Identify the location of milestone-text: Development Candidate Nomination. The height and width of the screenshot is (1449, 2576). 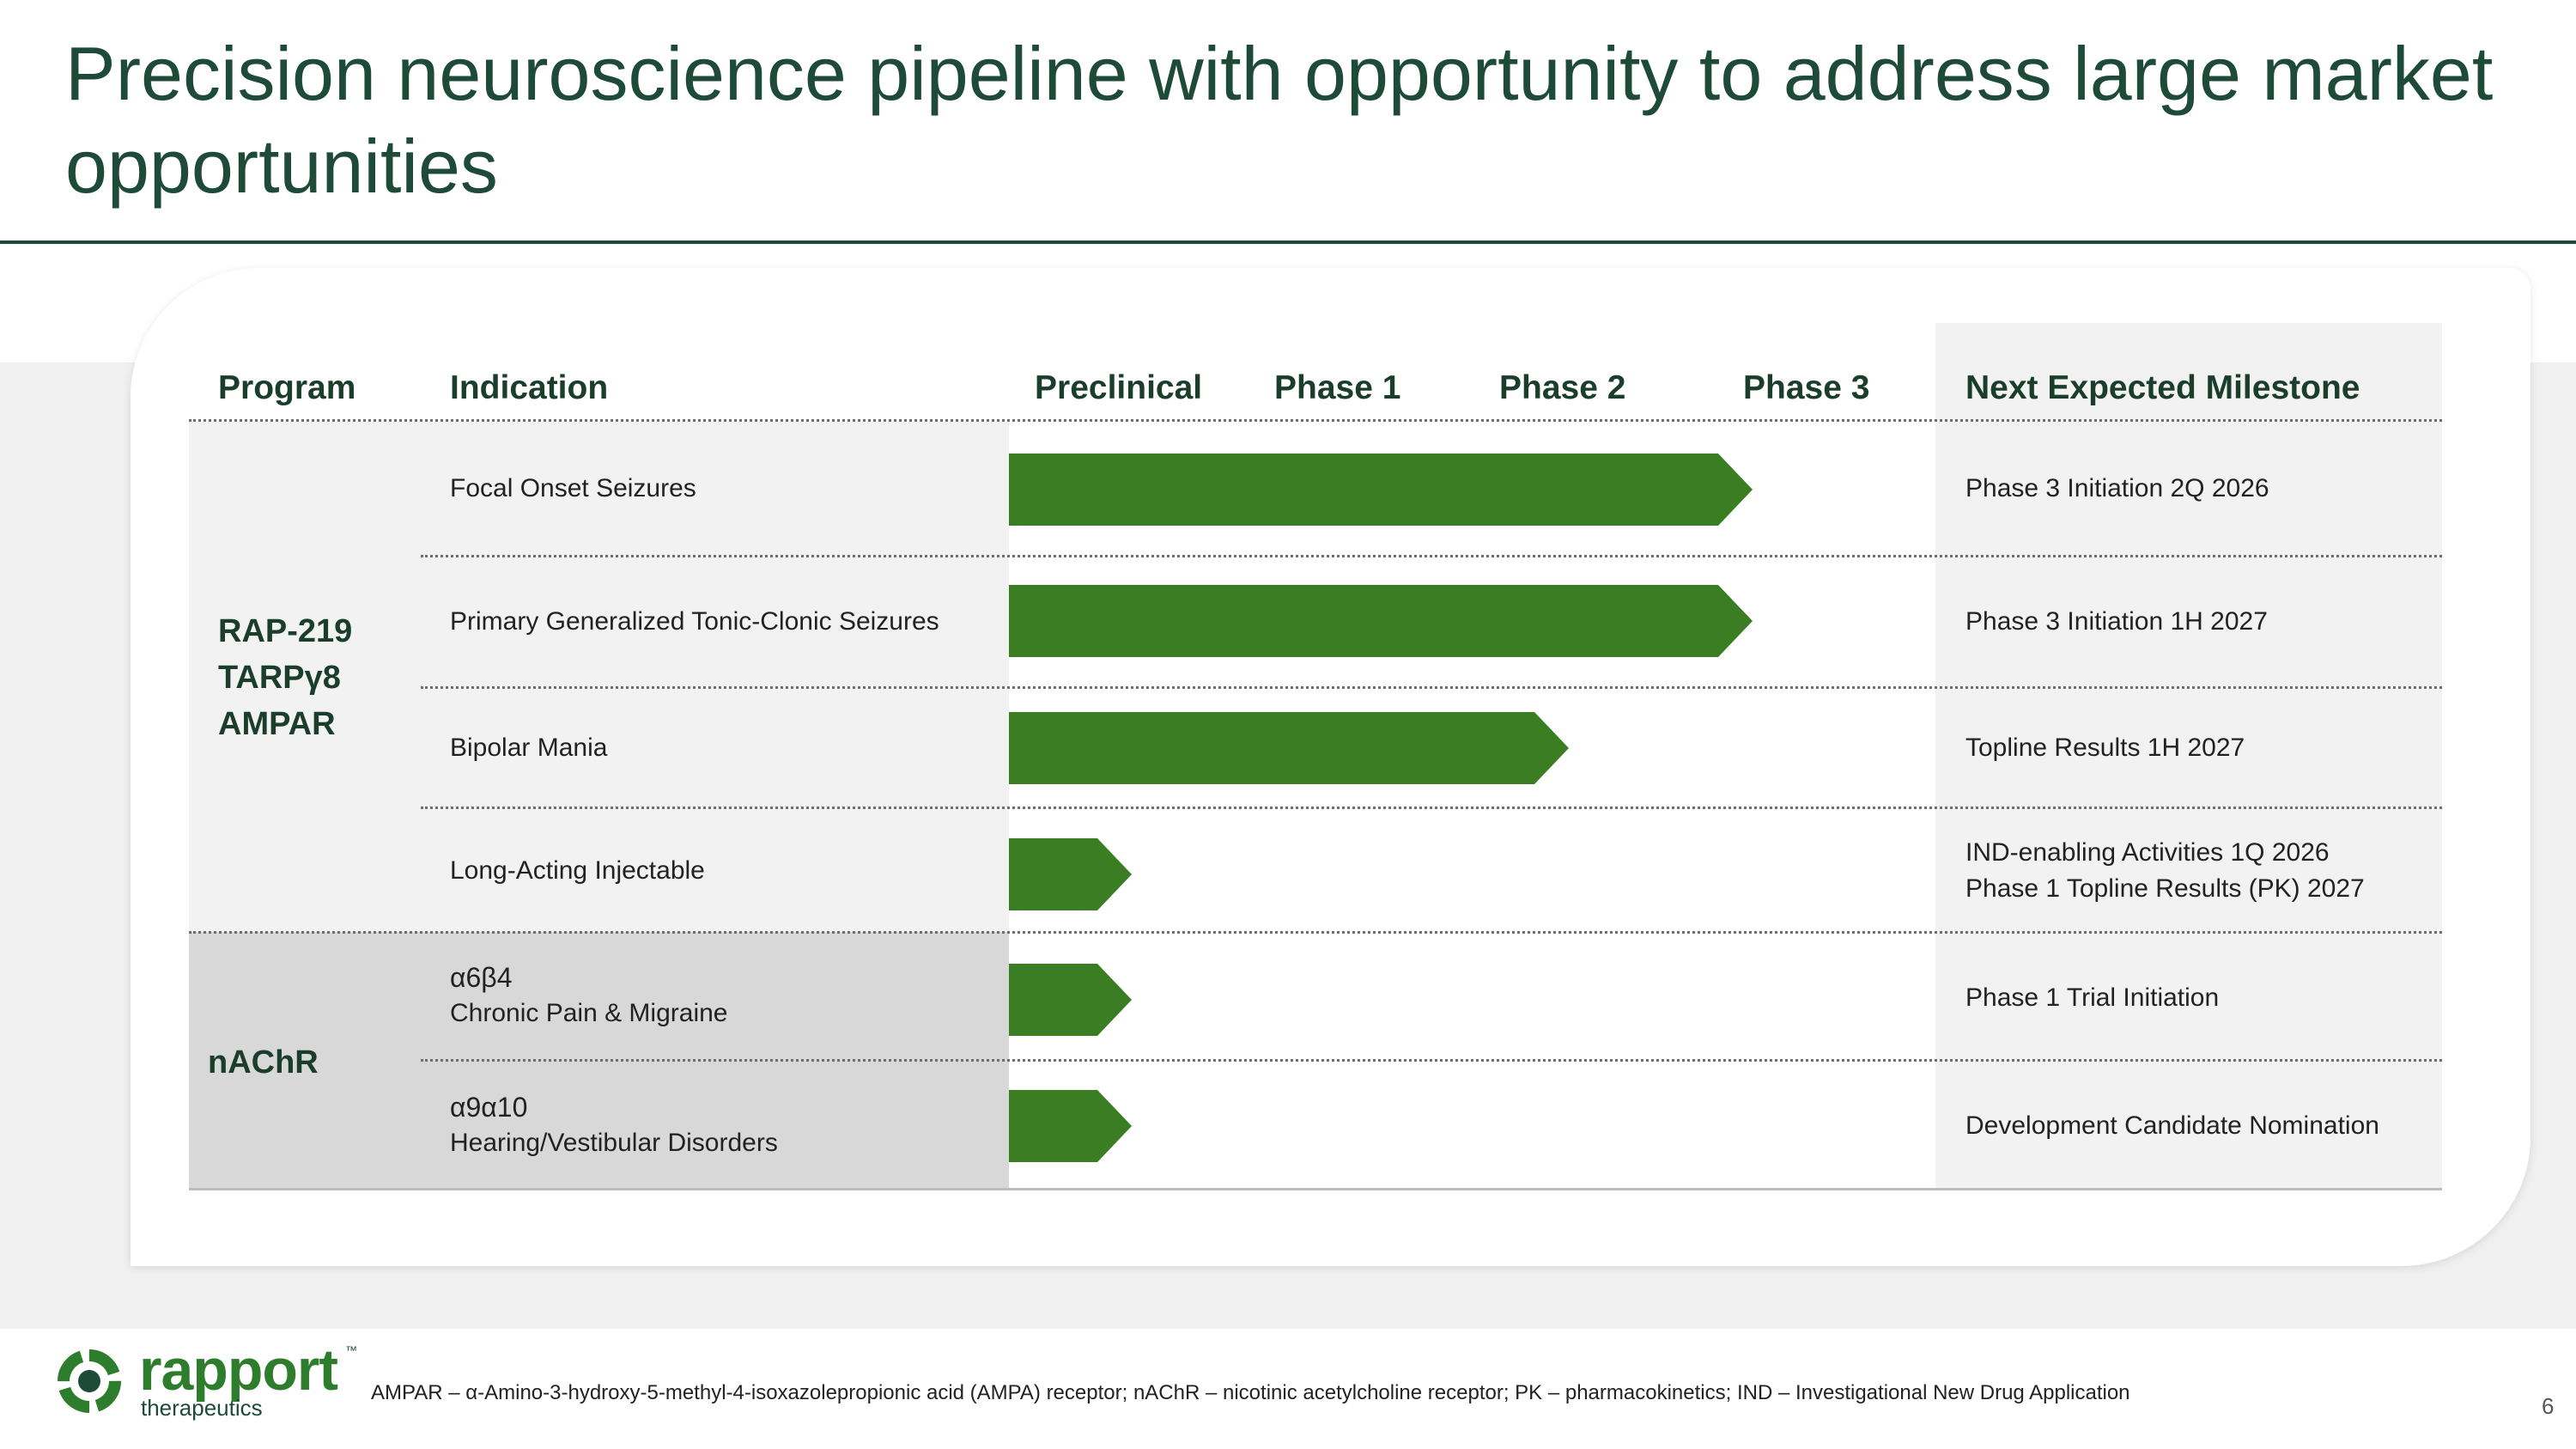
(2172, 1125).